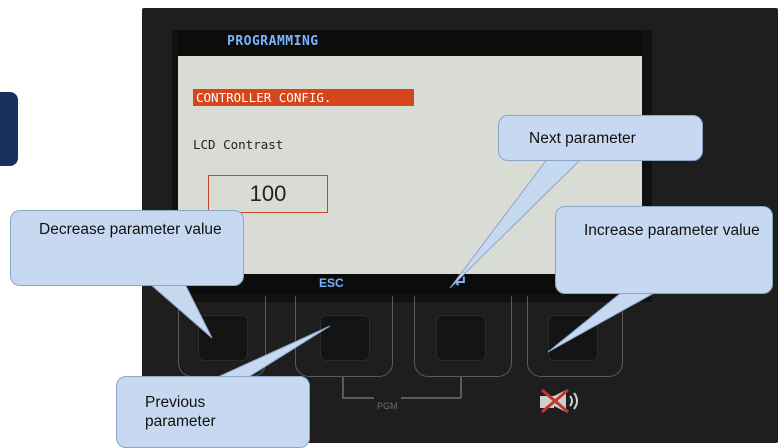 This screenshot has height=448, width=778. I want to click on callout-decrease: Decrease parameter value, so click(127, 248).